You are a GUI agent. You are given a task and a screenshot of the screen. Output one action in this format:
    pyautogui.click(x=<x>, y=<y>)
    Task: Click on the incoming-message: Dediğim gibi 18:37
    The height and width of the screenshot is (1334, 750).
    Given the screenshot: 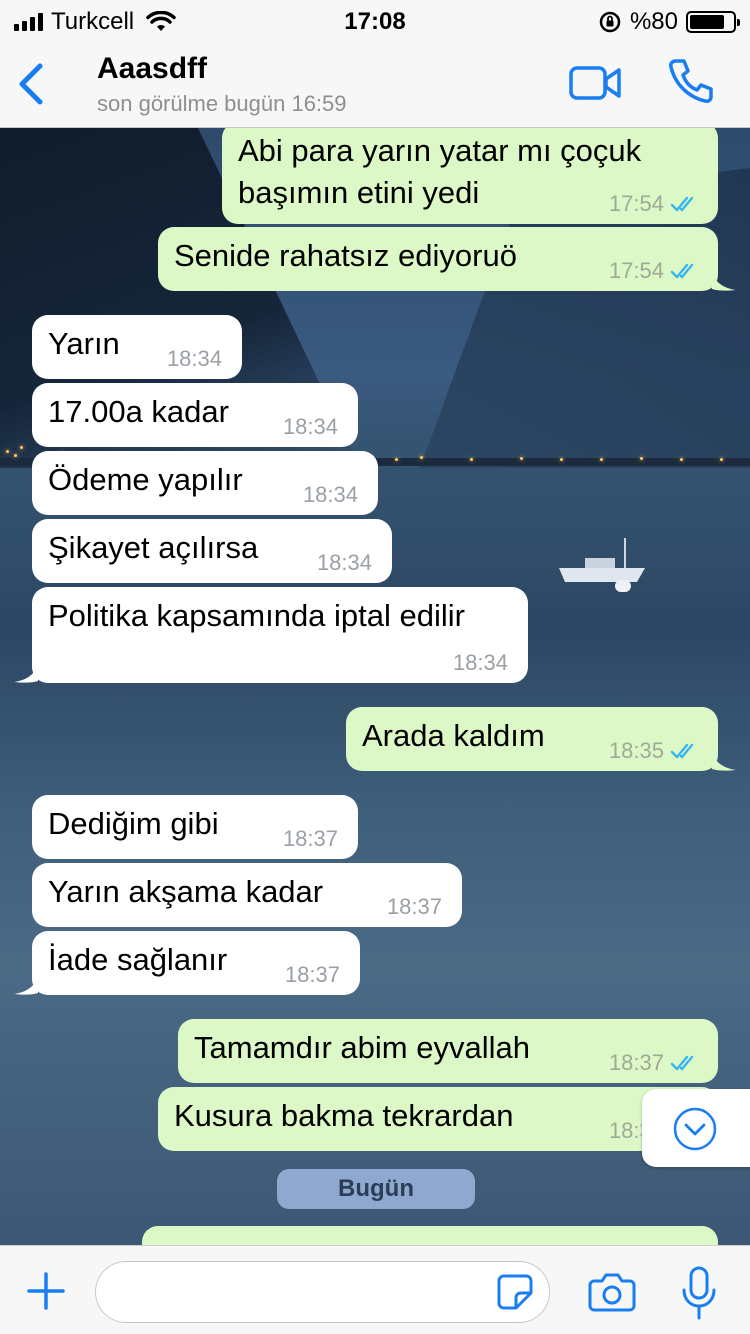 What is the action you would take?
    pyautogui.click(x=195, y=827)
    